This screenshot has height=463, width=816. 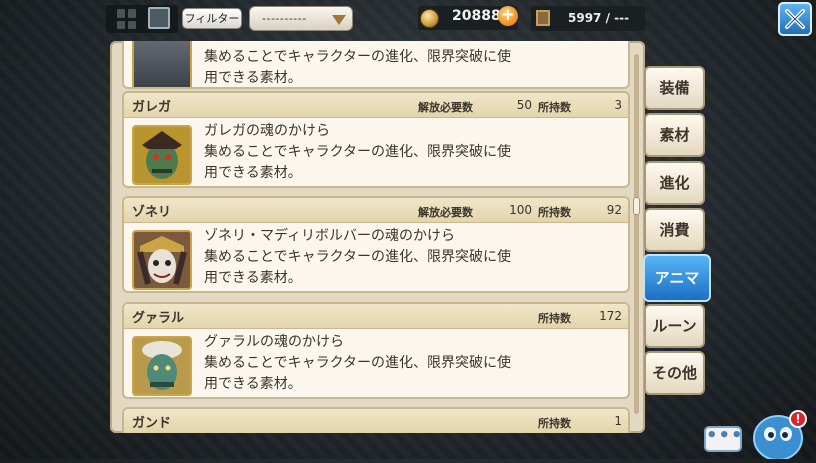 I want to click on item-name: ガレガ, so click(x=152, y=107).